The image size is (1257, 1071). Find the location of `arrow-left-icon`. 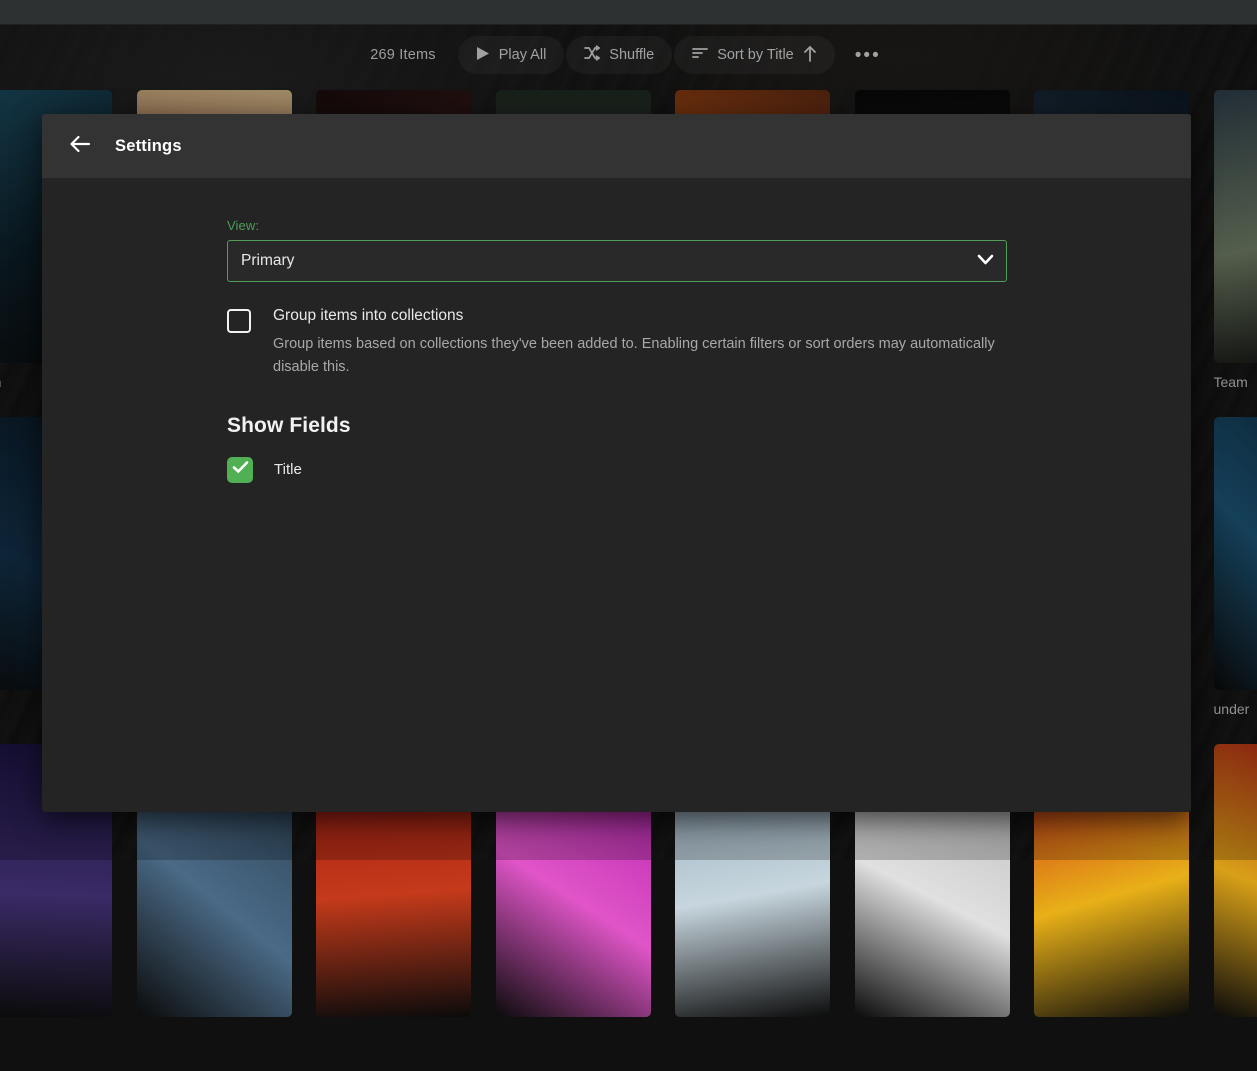

arrow-left-icon is located at coordinates (80, 146).